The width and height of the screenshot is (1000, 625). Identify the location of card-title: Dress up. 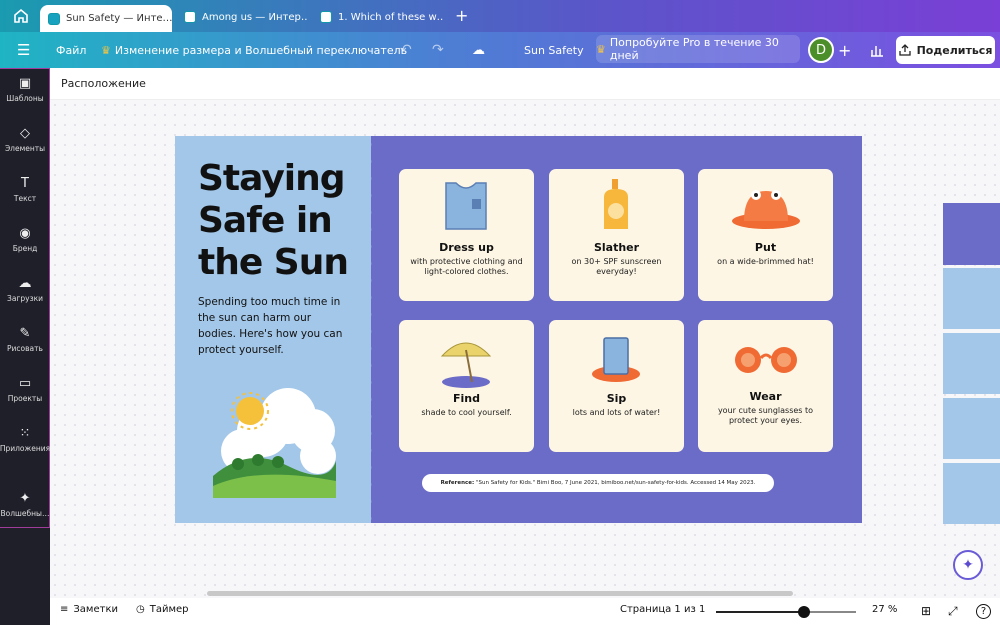
(466, 247).